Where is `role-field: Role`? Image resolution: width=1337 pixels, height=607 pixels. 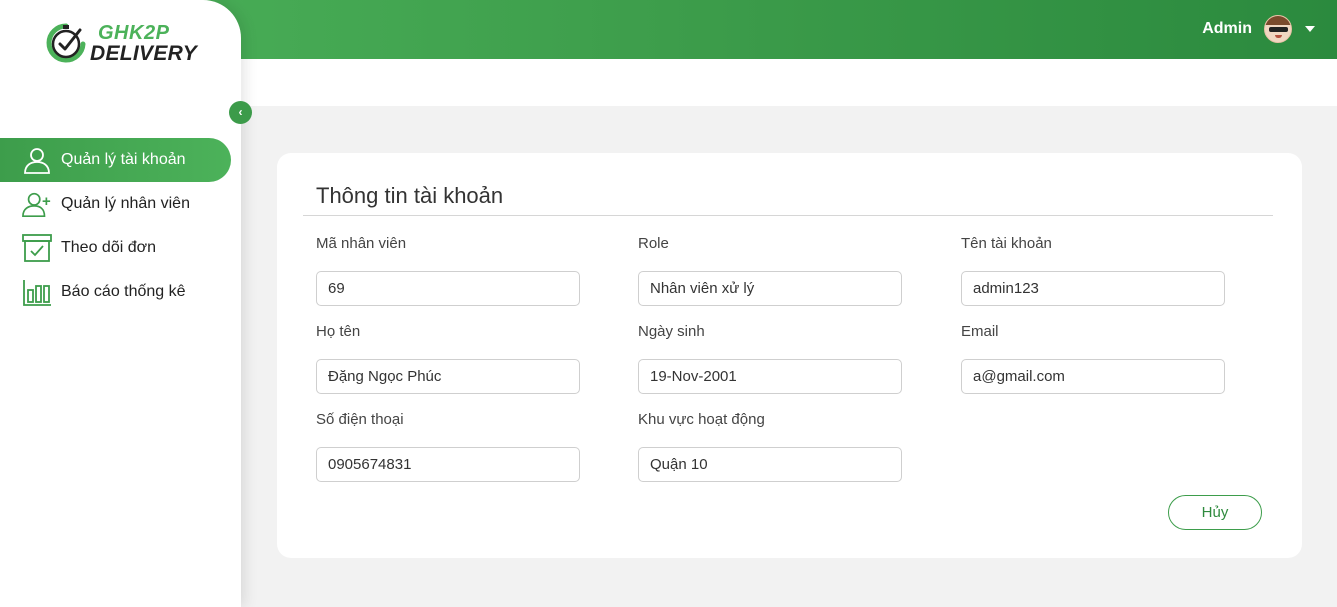
role-field: Role is located at coordinates (770, 270).